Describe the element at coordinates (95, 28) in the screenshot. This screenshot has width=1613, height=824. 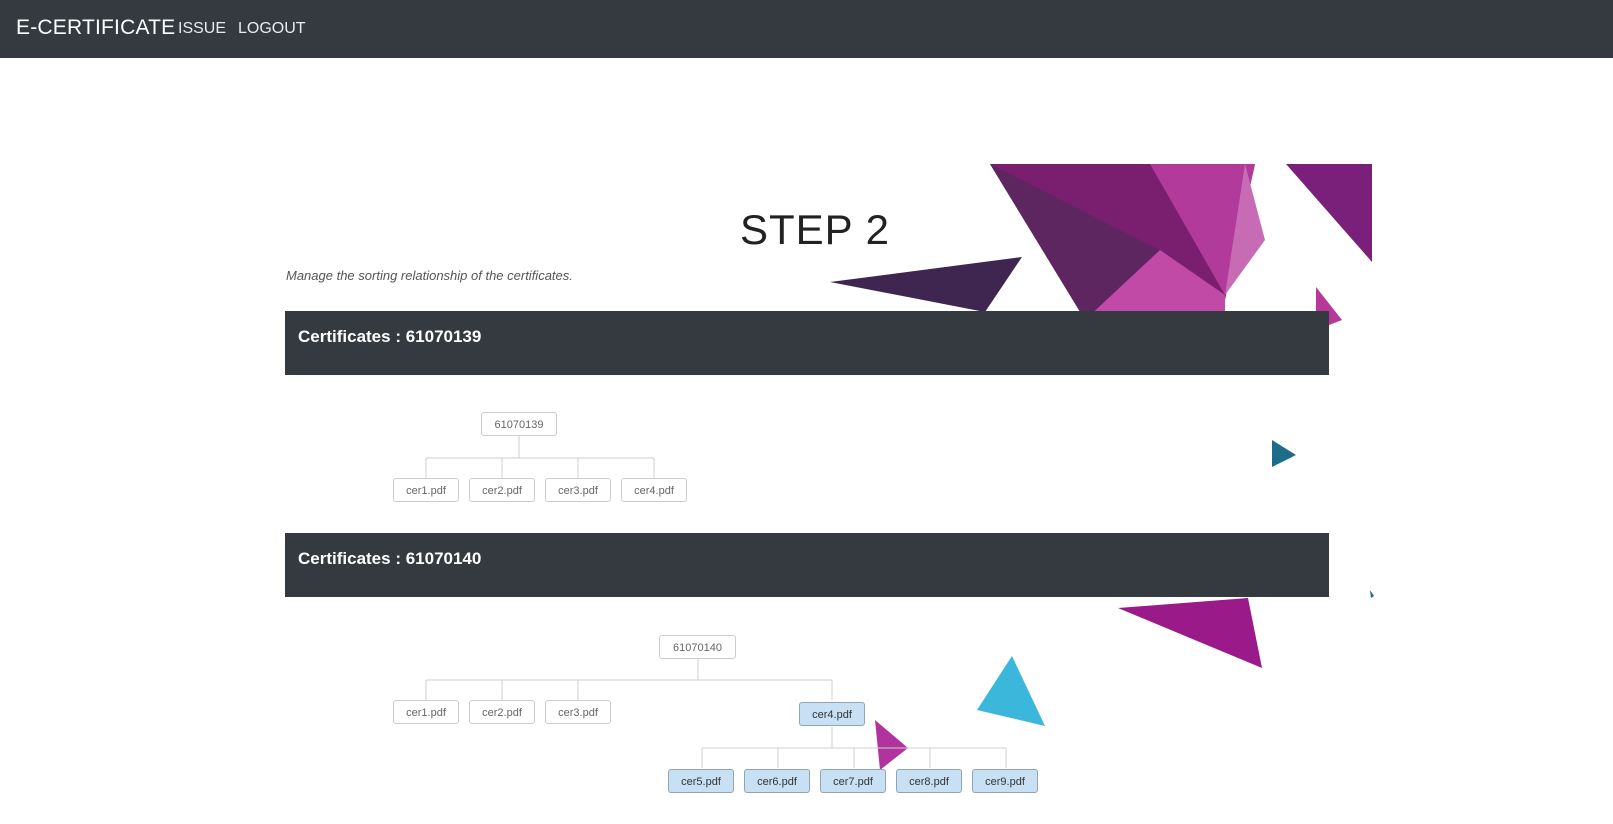
I see `brand-link: E-CERTIFICATE` at that location.